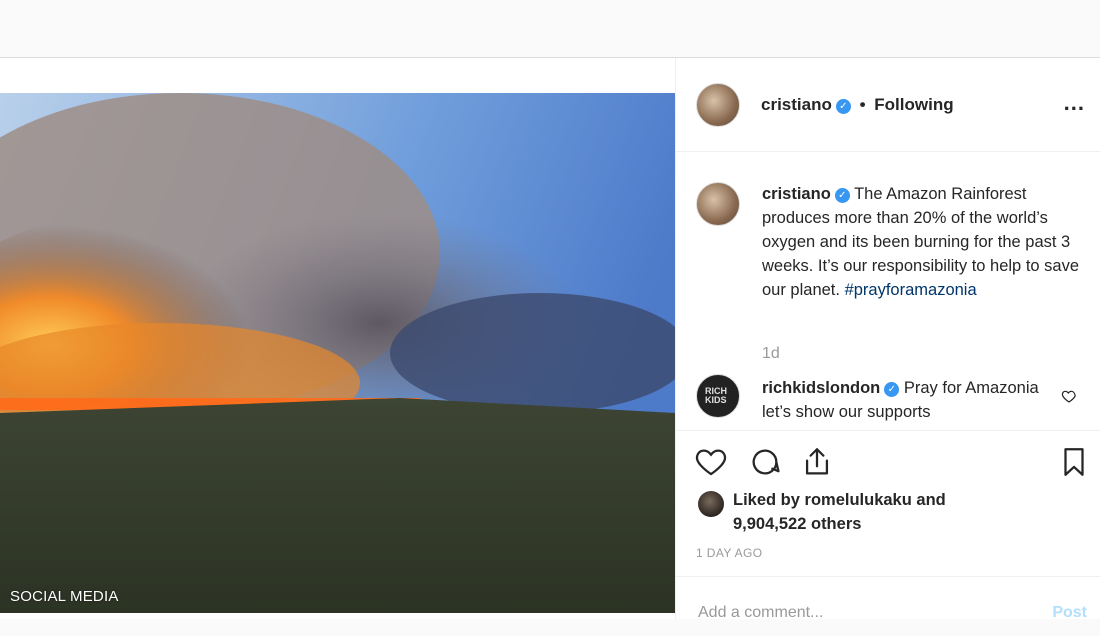 This screenshot has width=1100, height=636. What do you see at coordinates (797, 524) in the screenshot?
I see `likes-count: 9,904,522 others` at bounding box center [797, 524].